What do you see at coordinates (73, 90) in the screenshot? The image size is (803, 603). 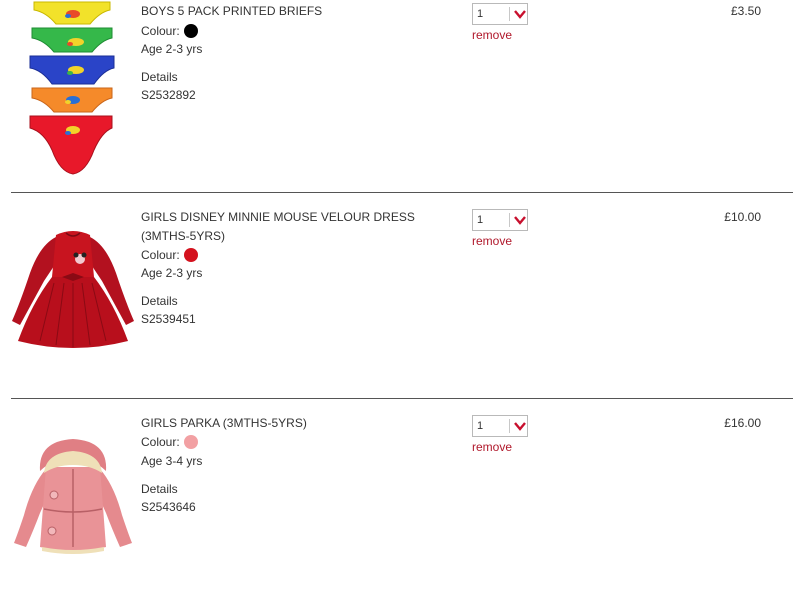 I see `product-image-briefs` at bounding box center [73, 90].